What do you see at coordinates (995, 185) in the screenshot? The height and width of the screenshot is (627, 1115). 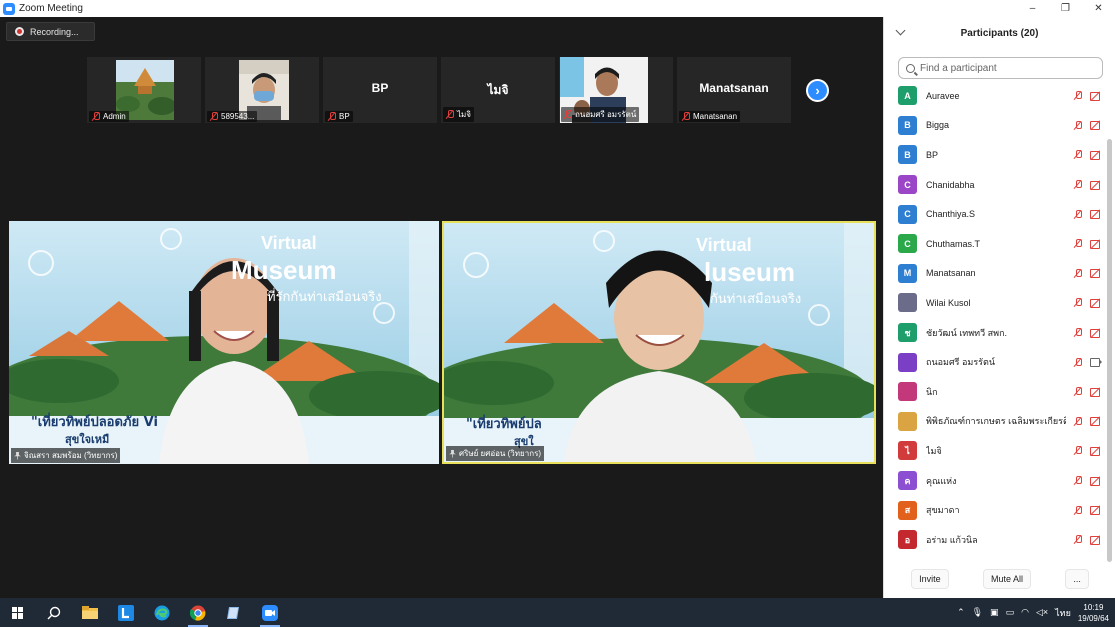 I see `participant-row: C Chanidabha` at bounding box center [995, 185].